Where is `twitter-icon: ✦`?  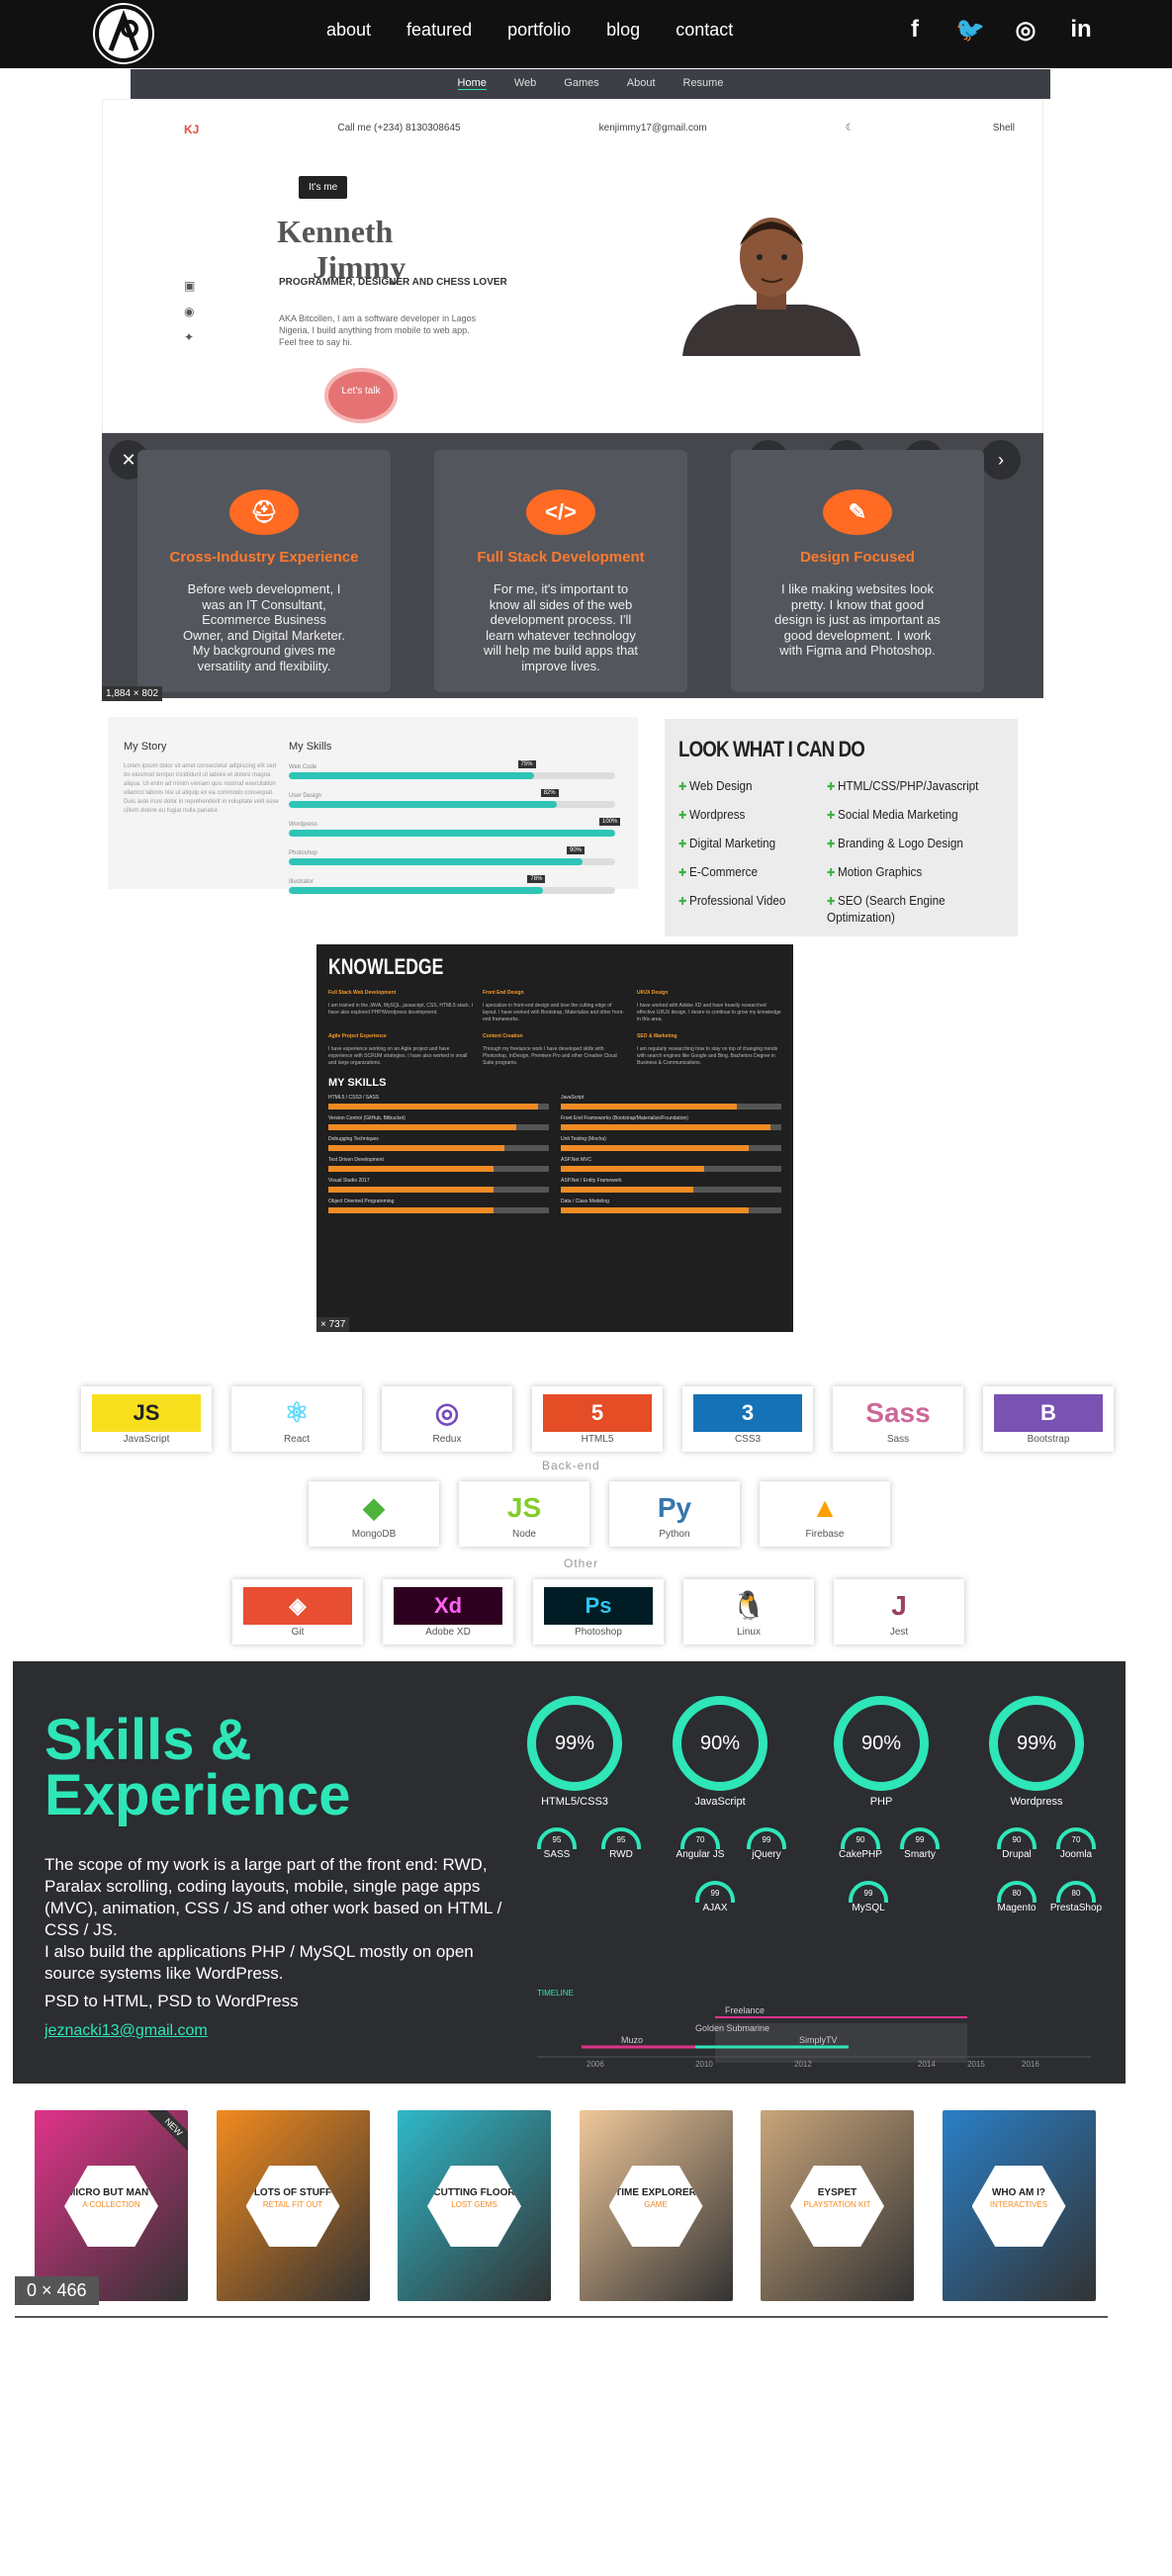 twitter-icon: ✦ is located at coordinates (189, 337).